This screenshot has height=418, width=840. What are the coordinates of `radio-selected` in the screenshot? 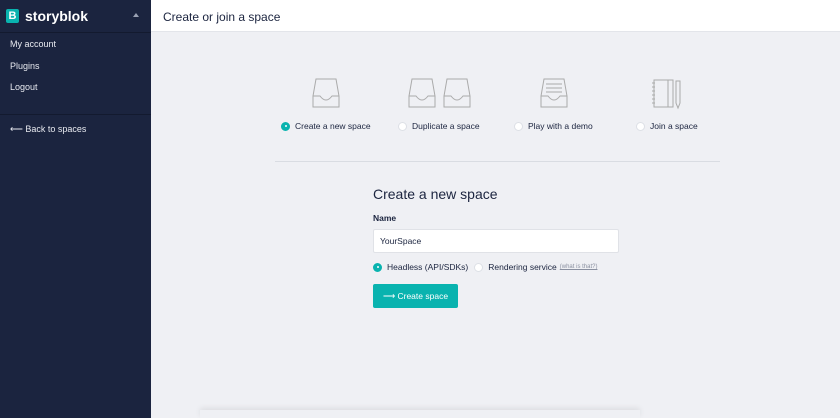 It's located at (285, 126).